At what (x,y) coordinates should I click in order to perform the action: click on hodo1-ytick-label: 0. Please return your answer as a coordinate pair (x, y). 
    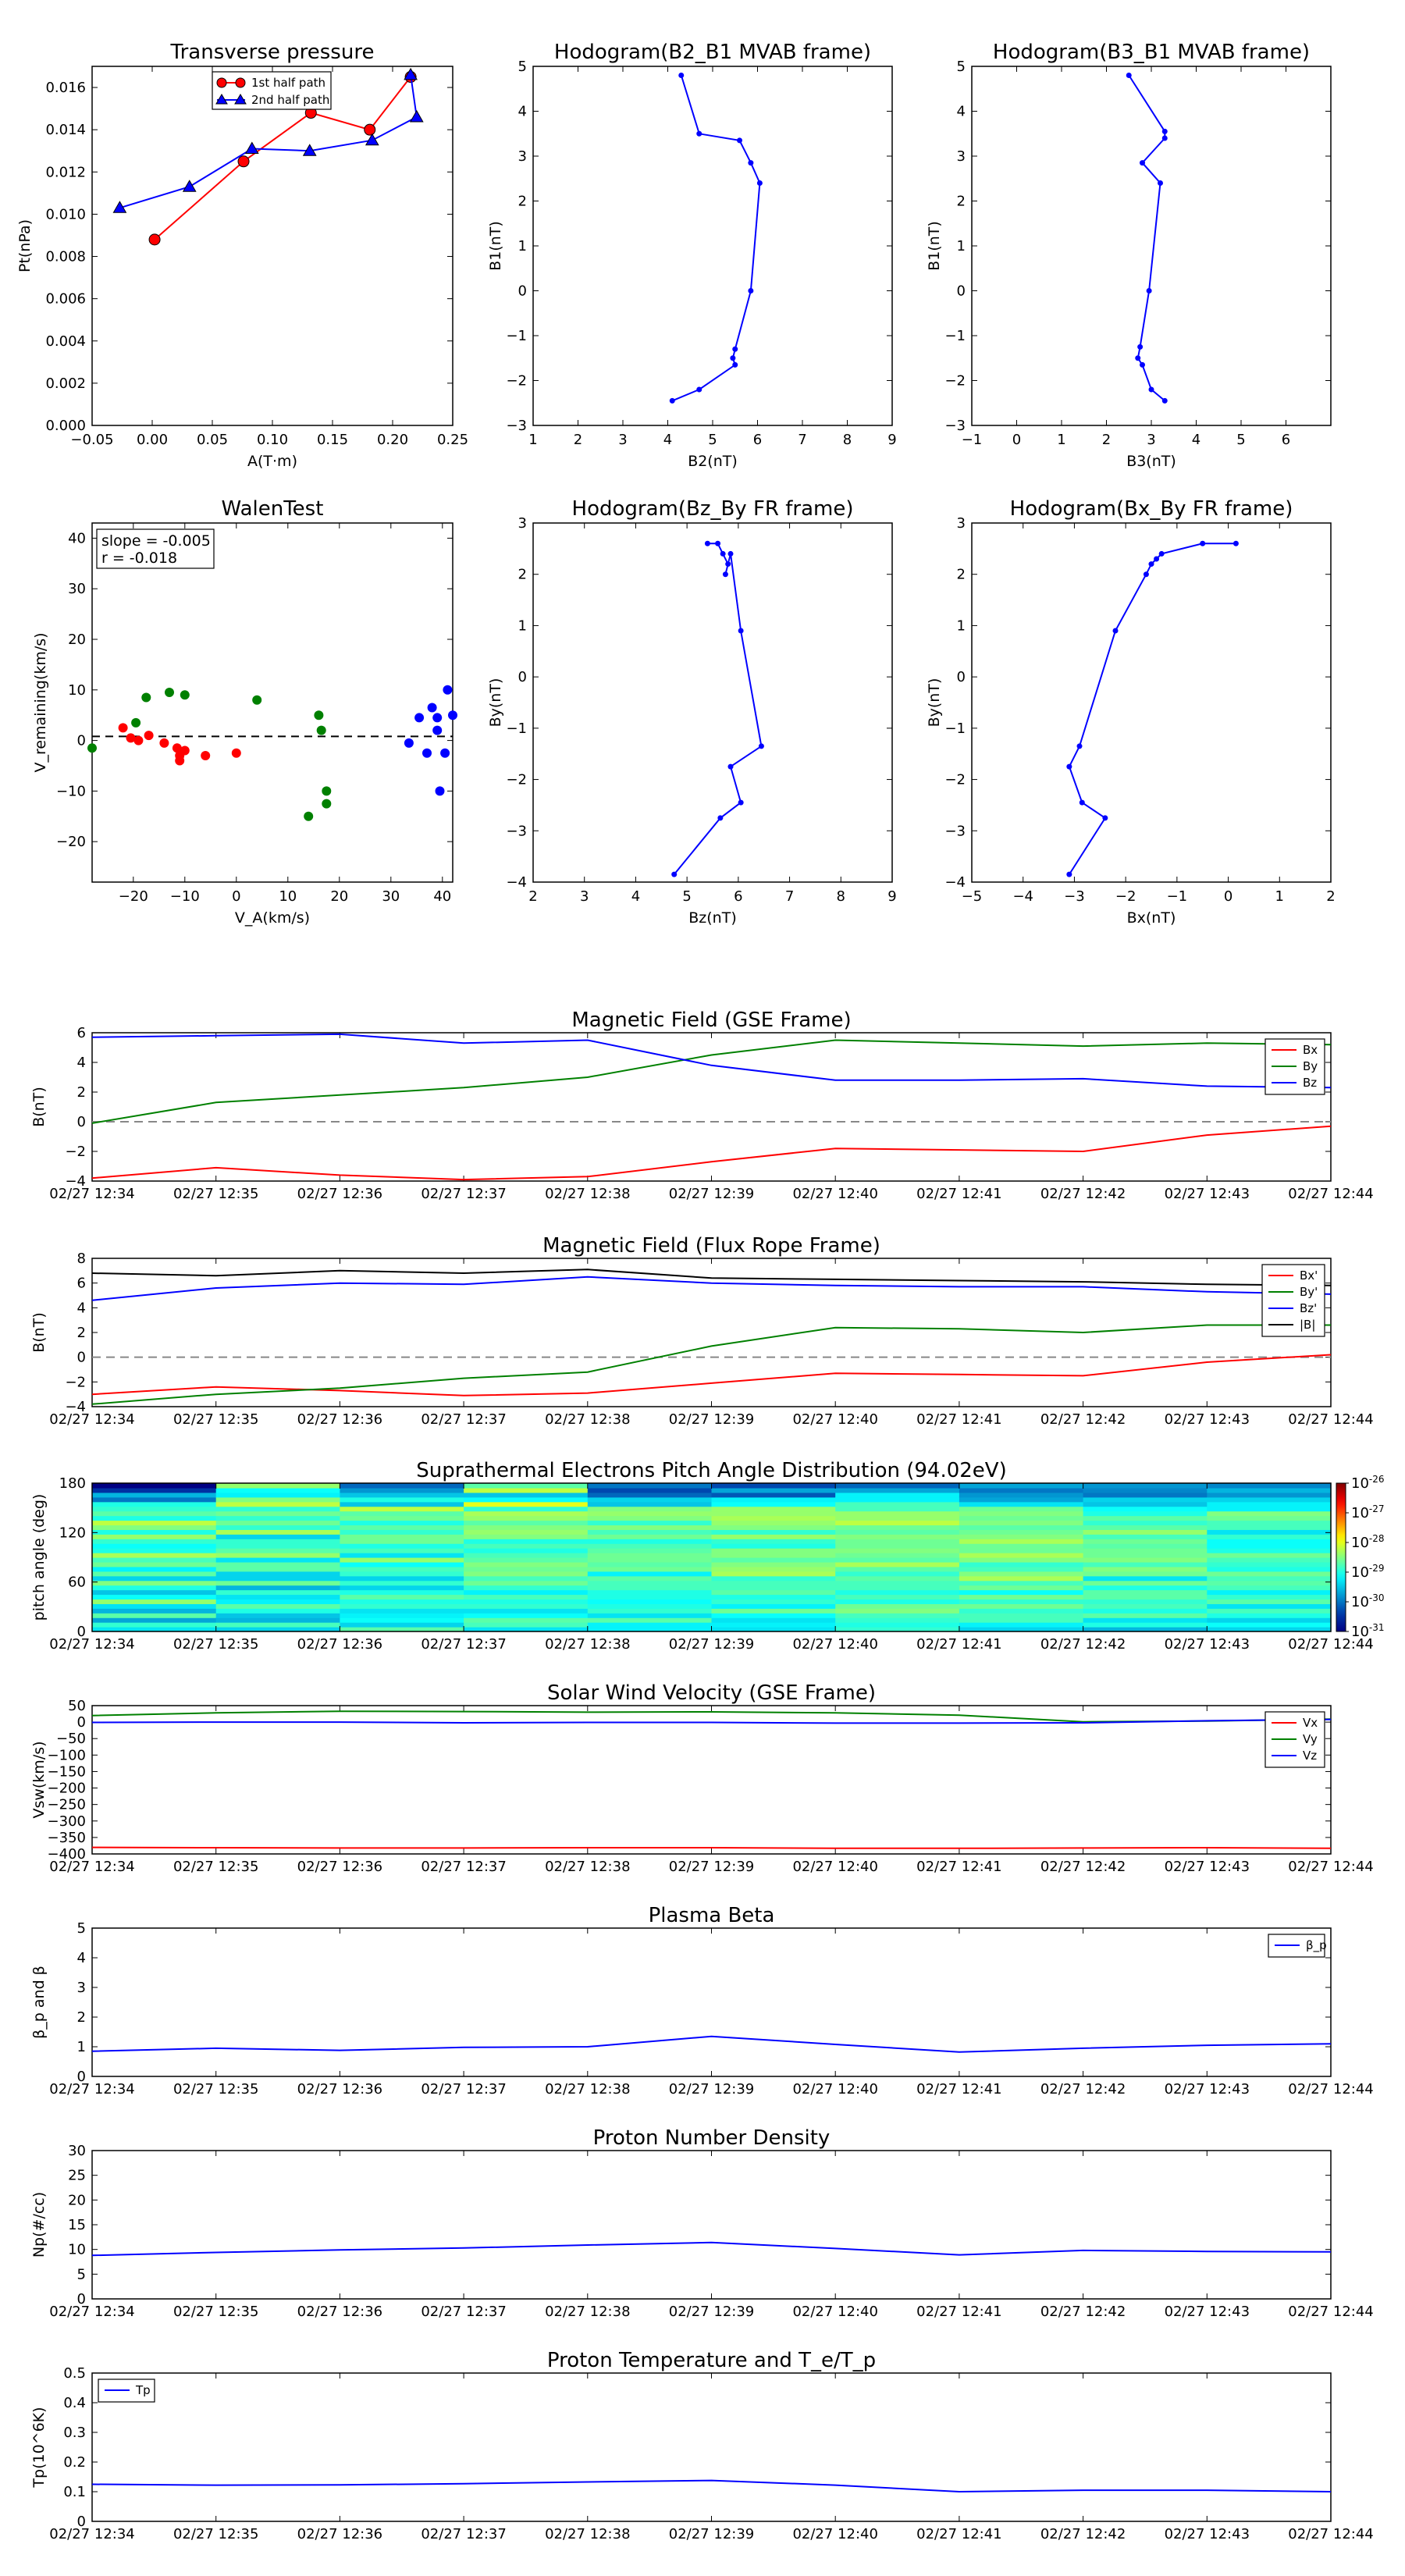
    Looking at the image, I should click on (522, 291).